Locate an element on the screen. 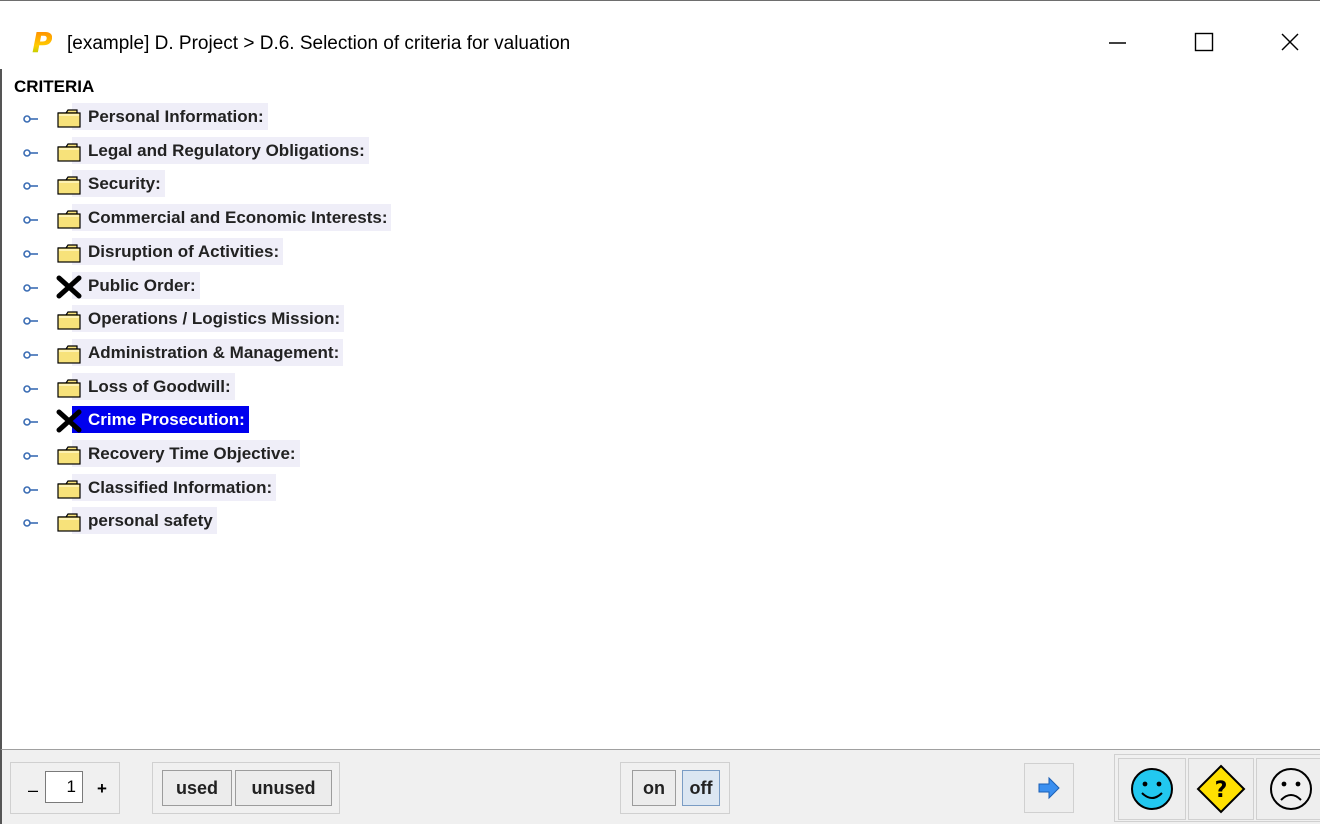  tree-node-label: Security: is located at coordinates (111, 184).